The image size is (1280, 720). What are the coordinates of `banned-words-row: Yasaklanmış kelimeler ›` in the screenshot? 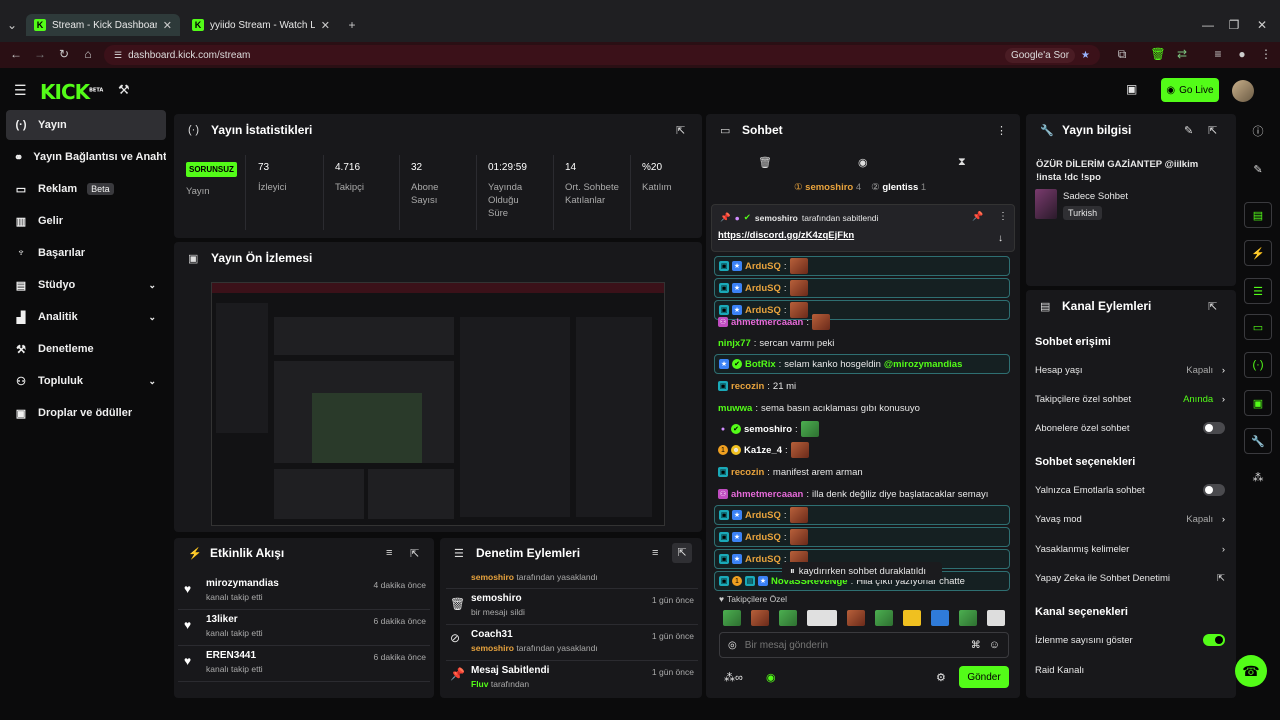 It's located at (1130, 549).